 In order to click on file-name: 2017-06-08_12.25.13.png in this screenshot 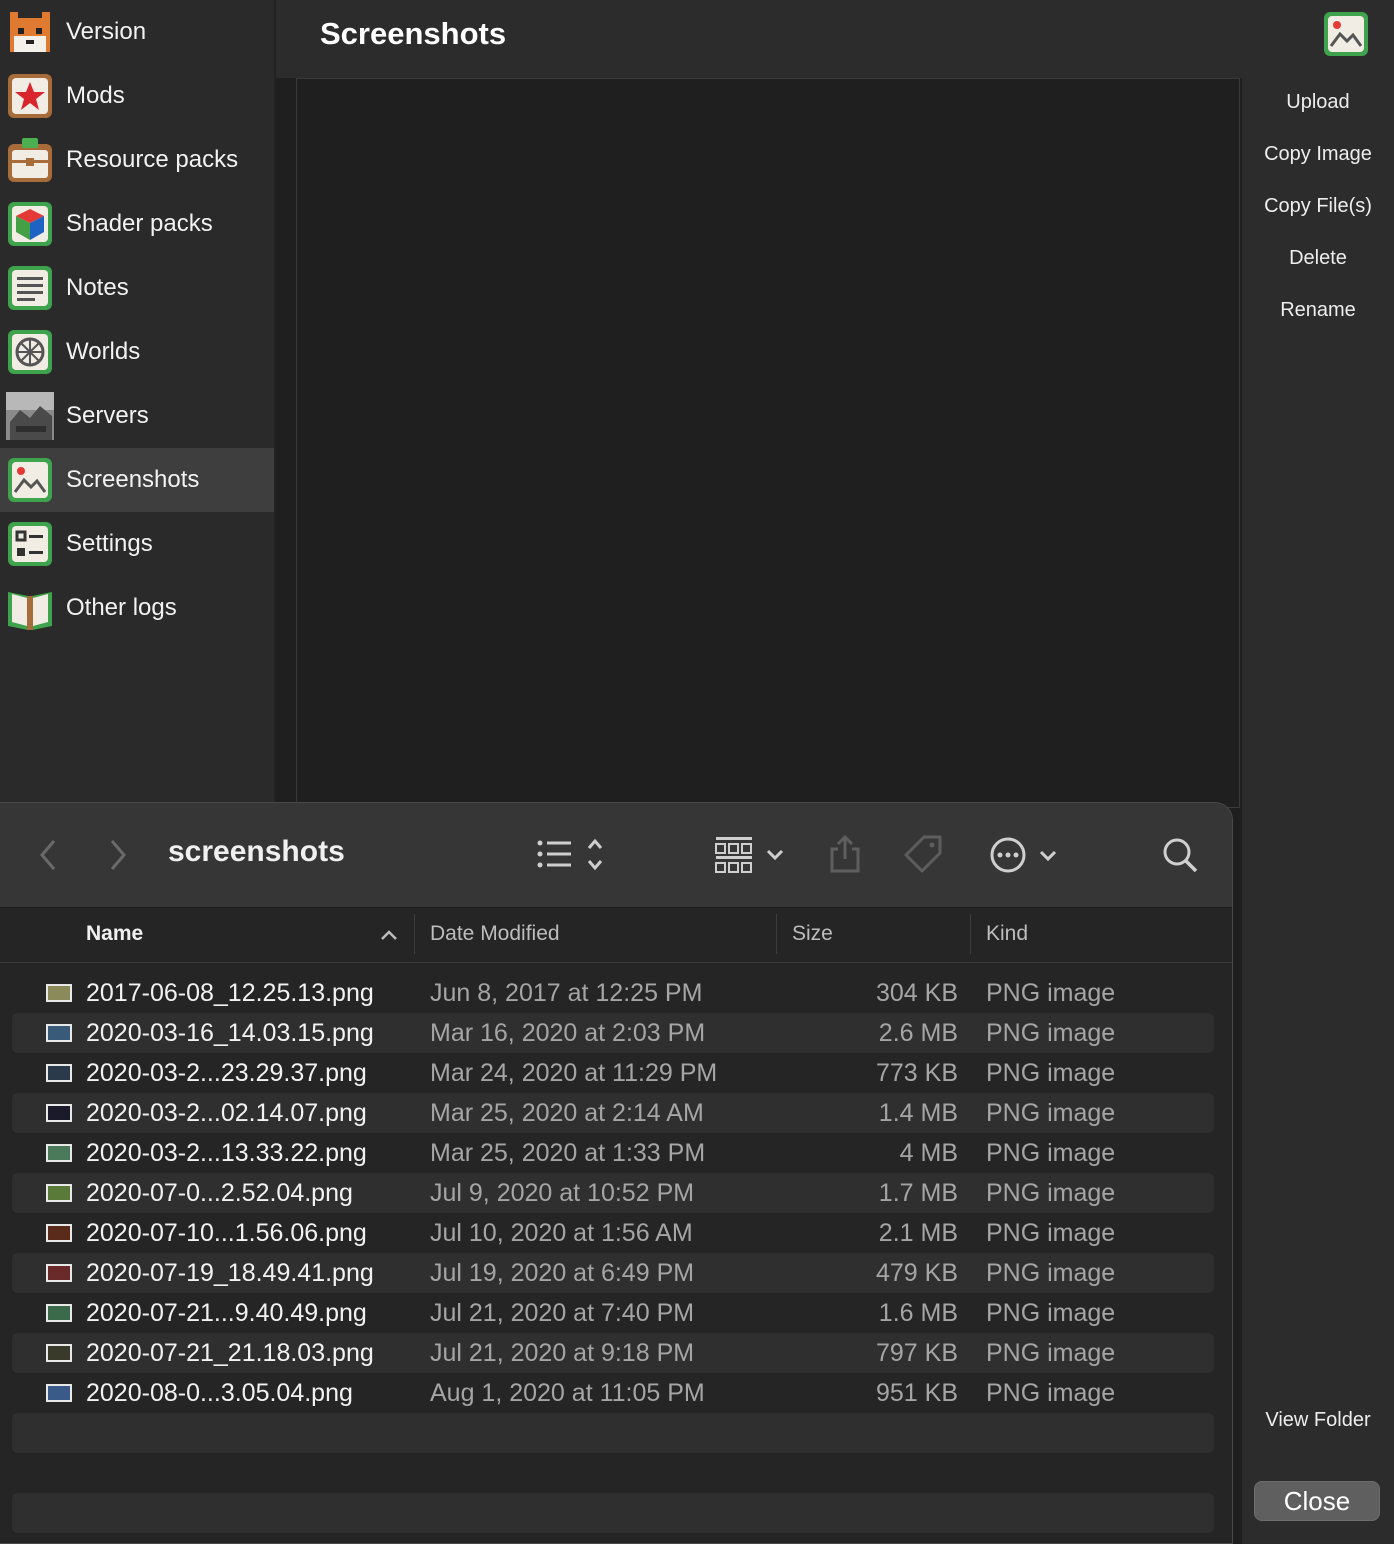, I will do `click(230, 993)`.